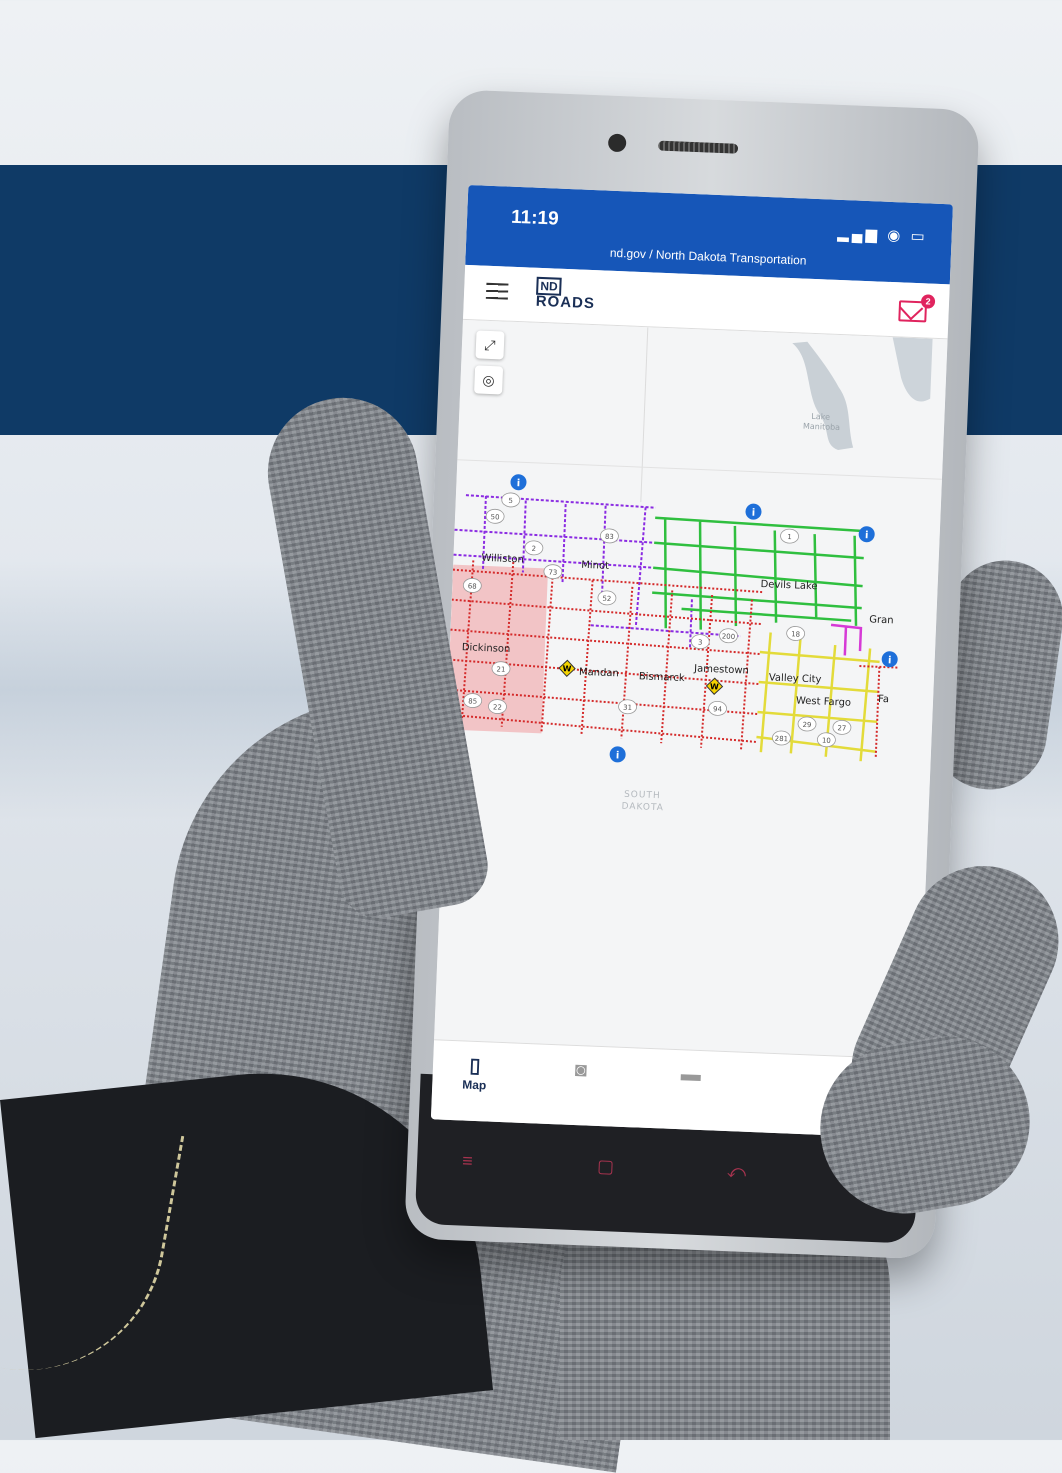  I want to click on route-shield: 281, so click(781, 738).